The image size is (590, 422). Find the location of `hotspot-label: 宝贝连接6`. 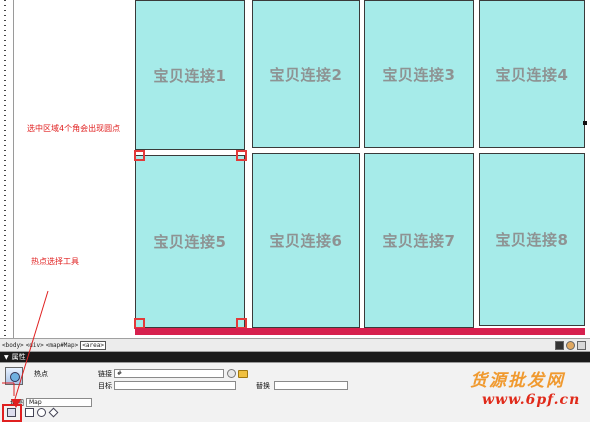

hotspot-label: 宝贝连接6 is located at coordinates (306, 241).